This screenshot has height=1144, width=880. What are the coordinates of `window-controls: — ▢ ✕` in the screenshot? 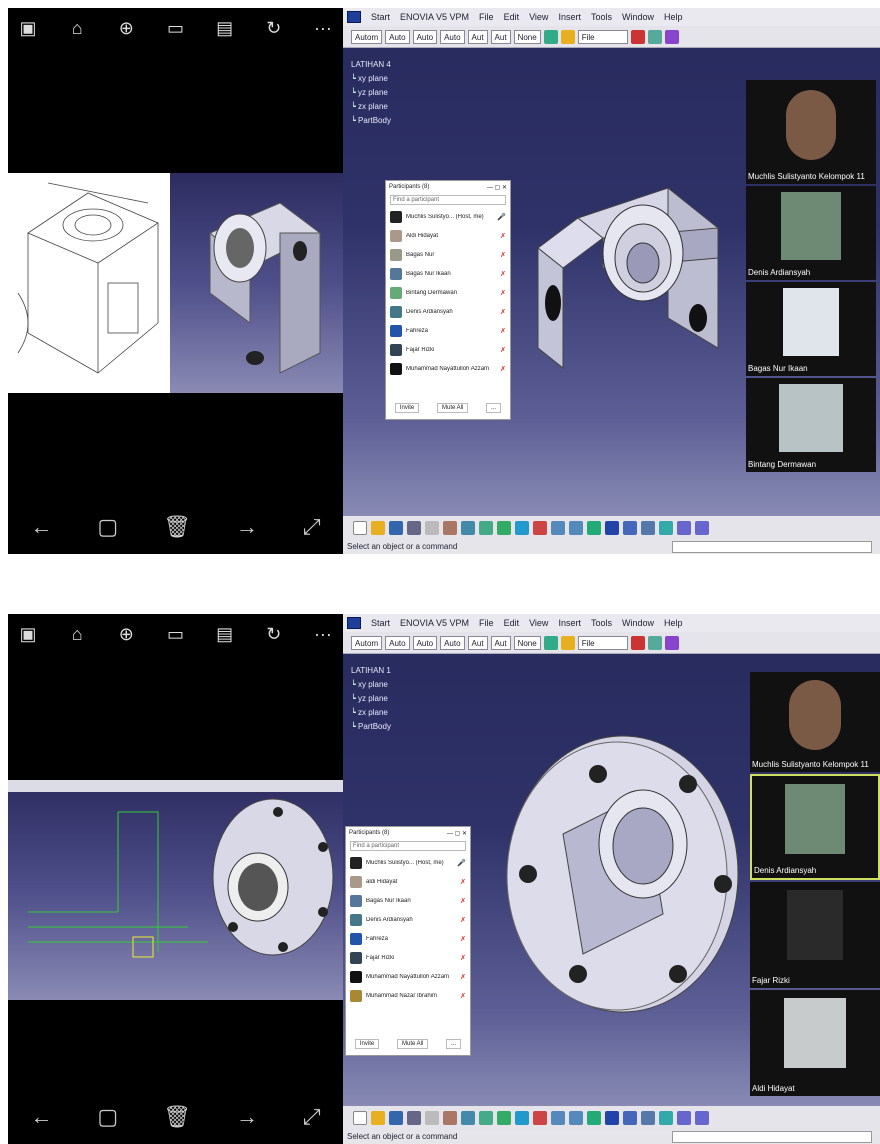 It's located at (497, 187).